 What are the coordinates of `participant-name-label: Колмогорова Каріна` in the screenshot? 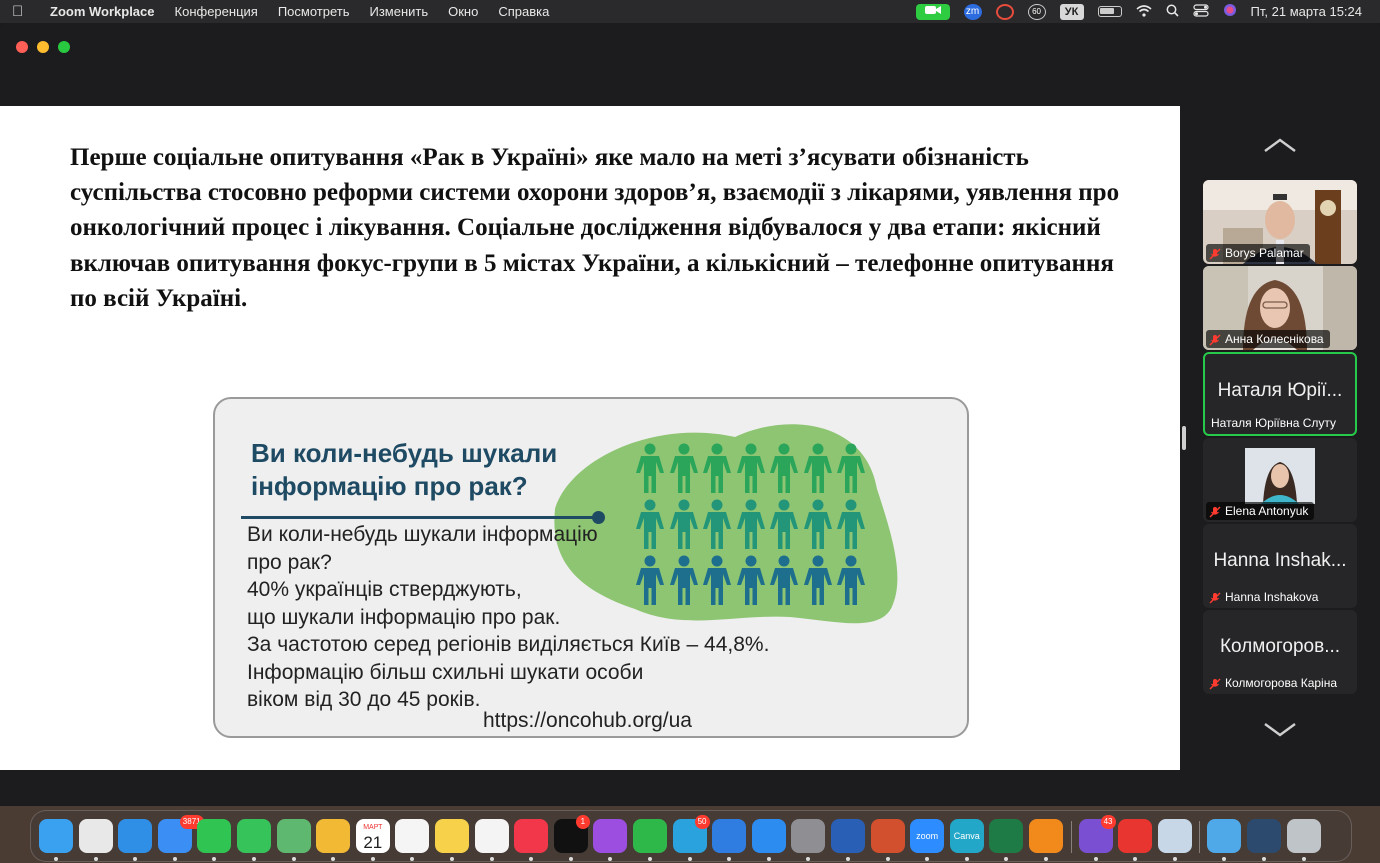 It's located at (1274, 683).